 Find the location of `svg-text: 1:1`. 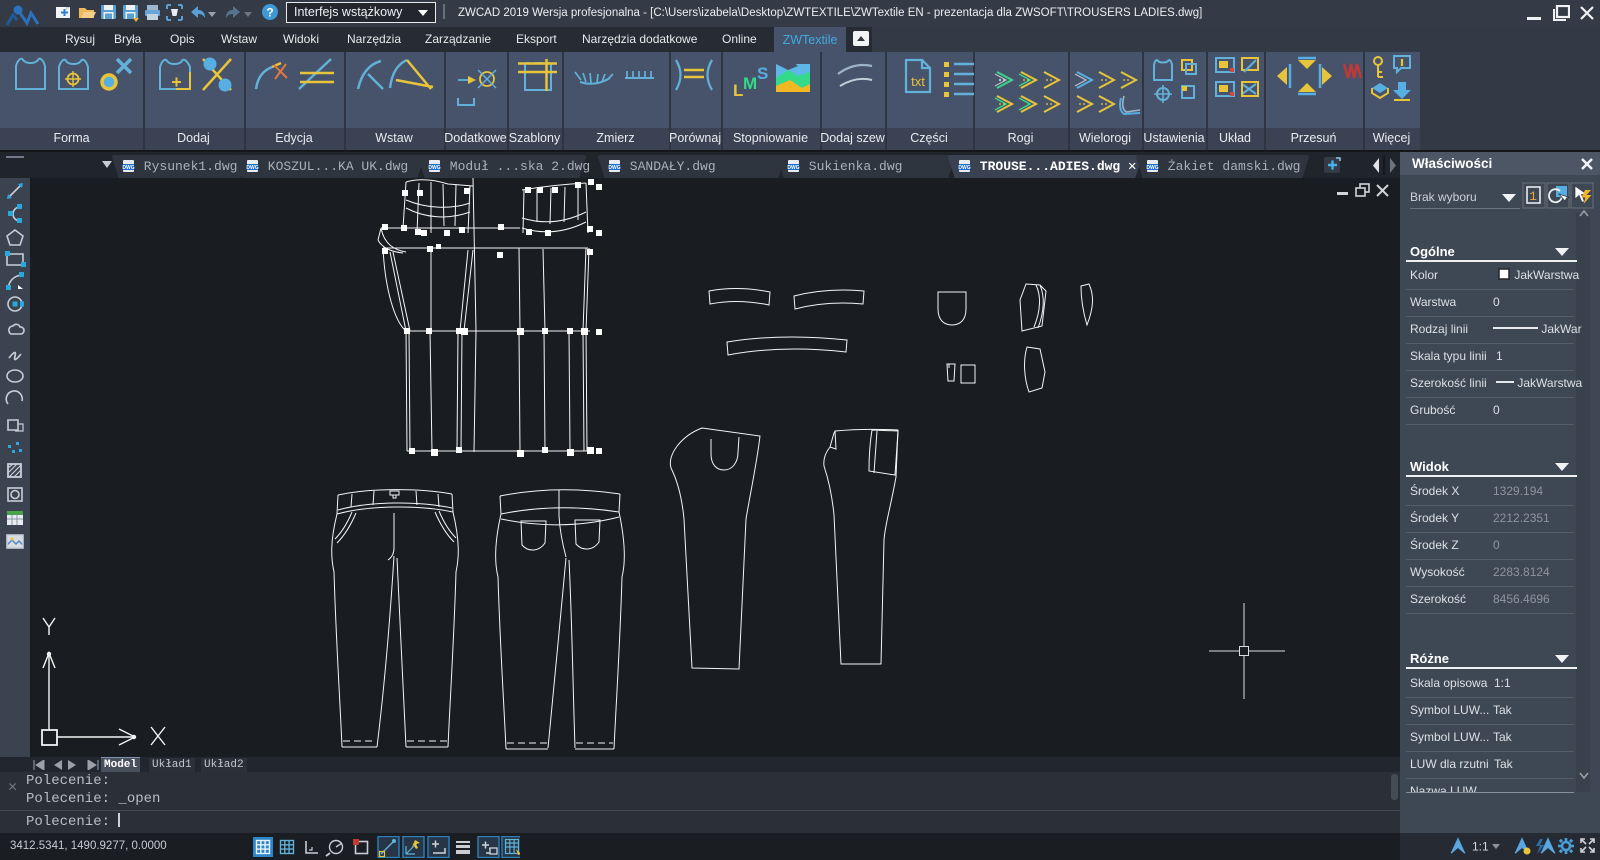

svg-text: 1:1 is located at coordinates (1480, 847).